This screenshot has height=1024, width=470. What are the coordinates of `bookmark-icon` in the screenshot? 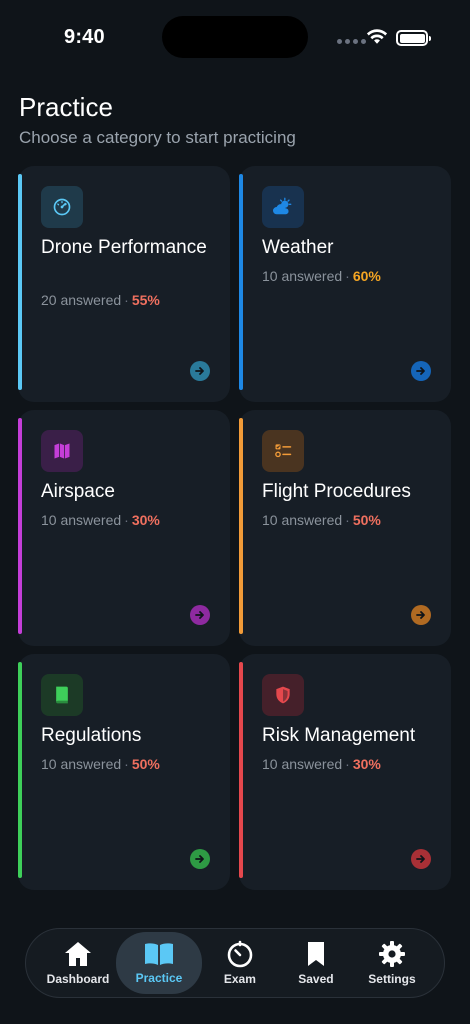 It's located at (315, 954).